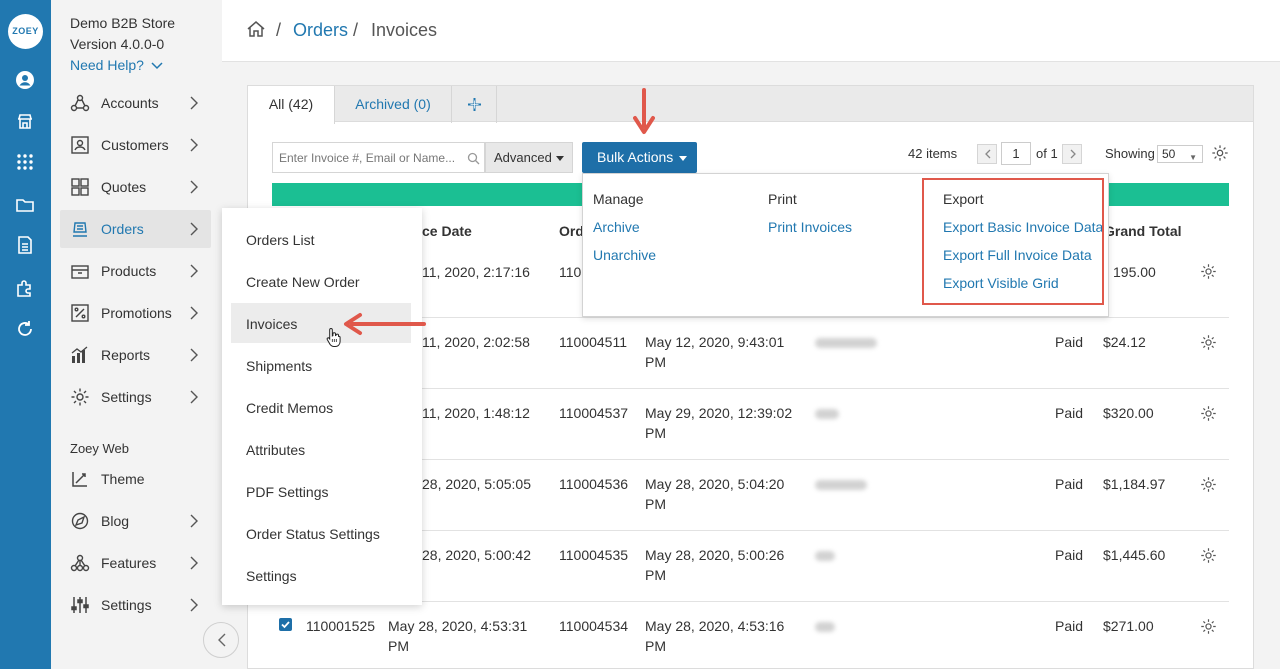  Describe the element at coordinates (313, 534) in the screenshot. I see `menu-item-order-status-settings: Order Status Settings` at that location.